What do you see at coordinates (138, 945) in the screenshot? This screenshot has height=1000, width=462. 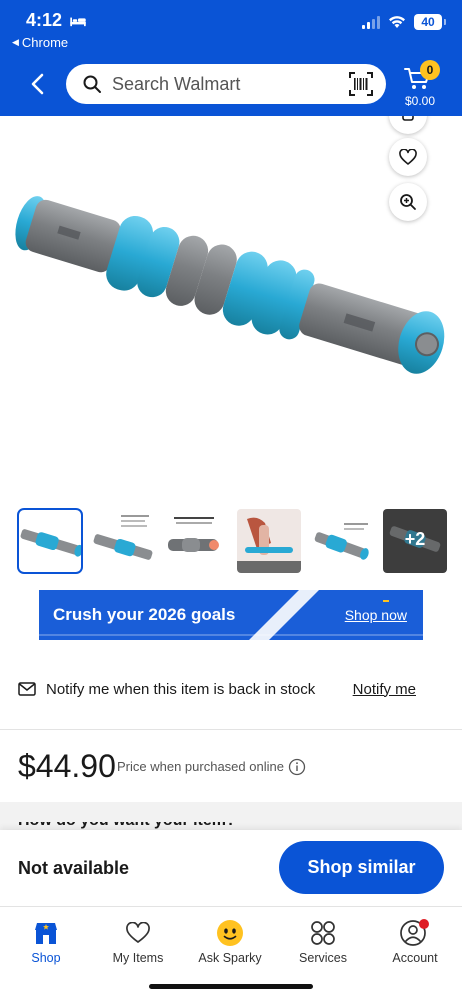 I see `tab-my-items: My Items` at bounding box center [138, 945].